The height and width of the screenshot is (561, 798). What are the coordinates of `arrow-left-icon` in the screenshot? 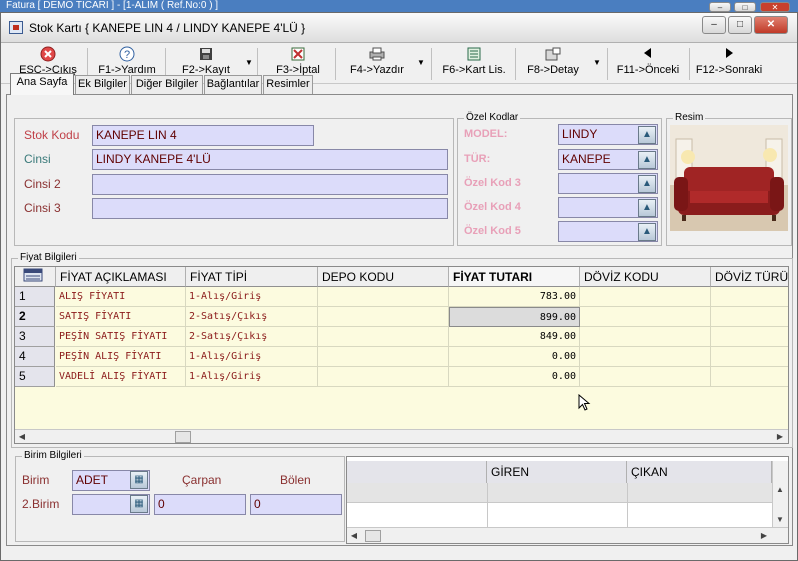 It's located at (648, 55).